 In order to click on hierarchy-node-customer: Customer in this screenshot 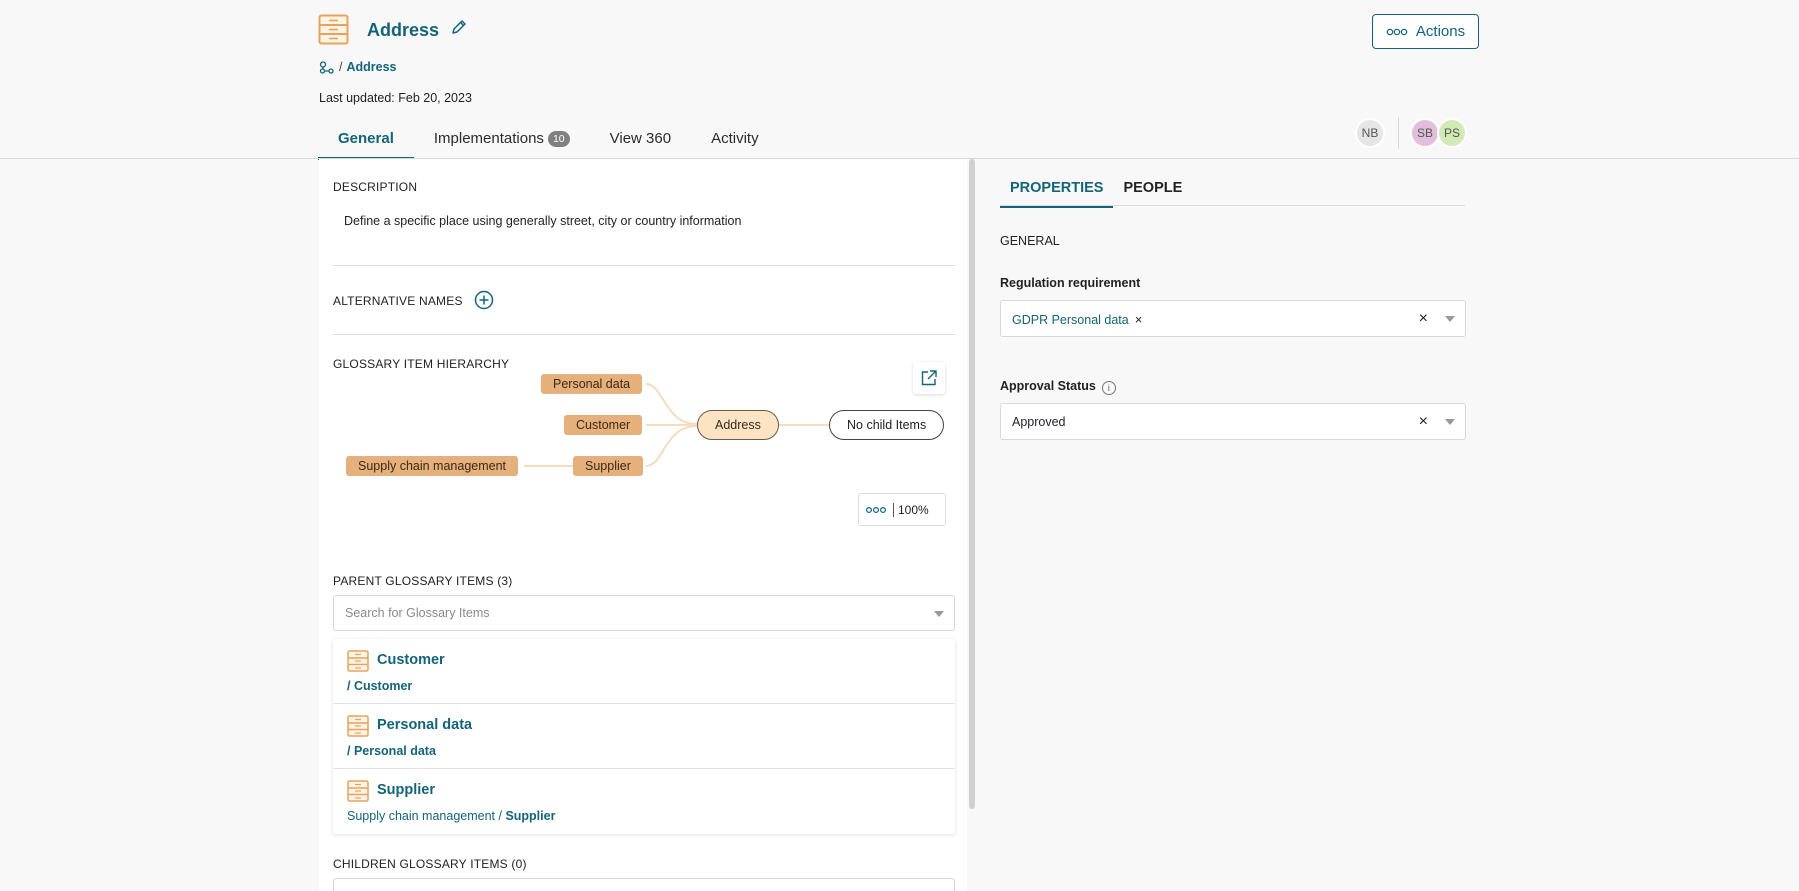, I will do `click(603, 425)`.